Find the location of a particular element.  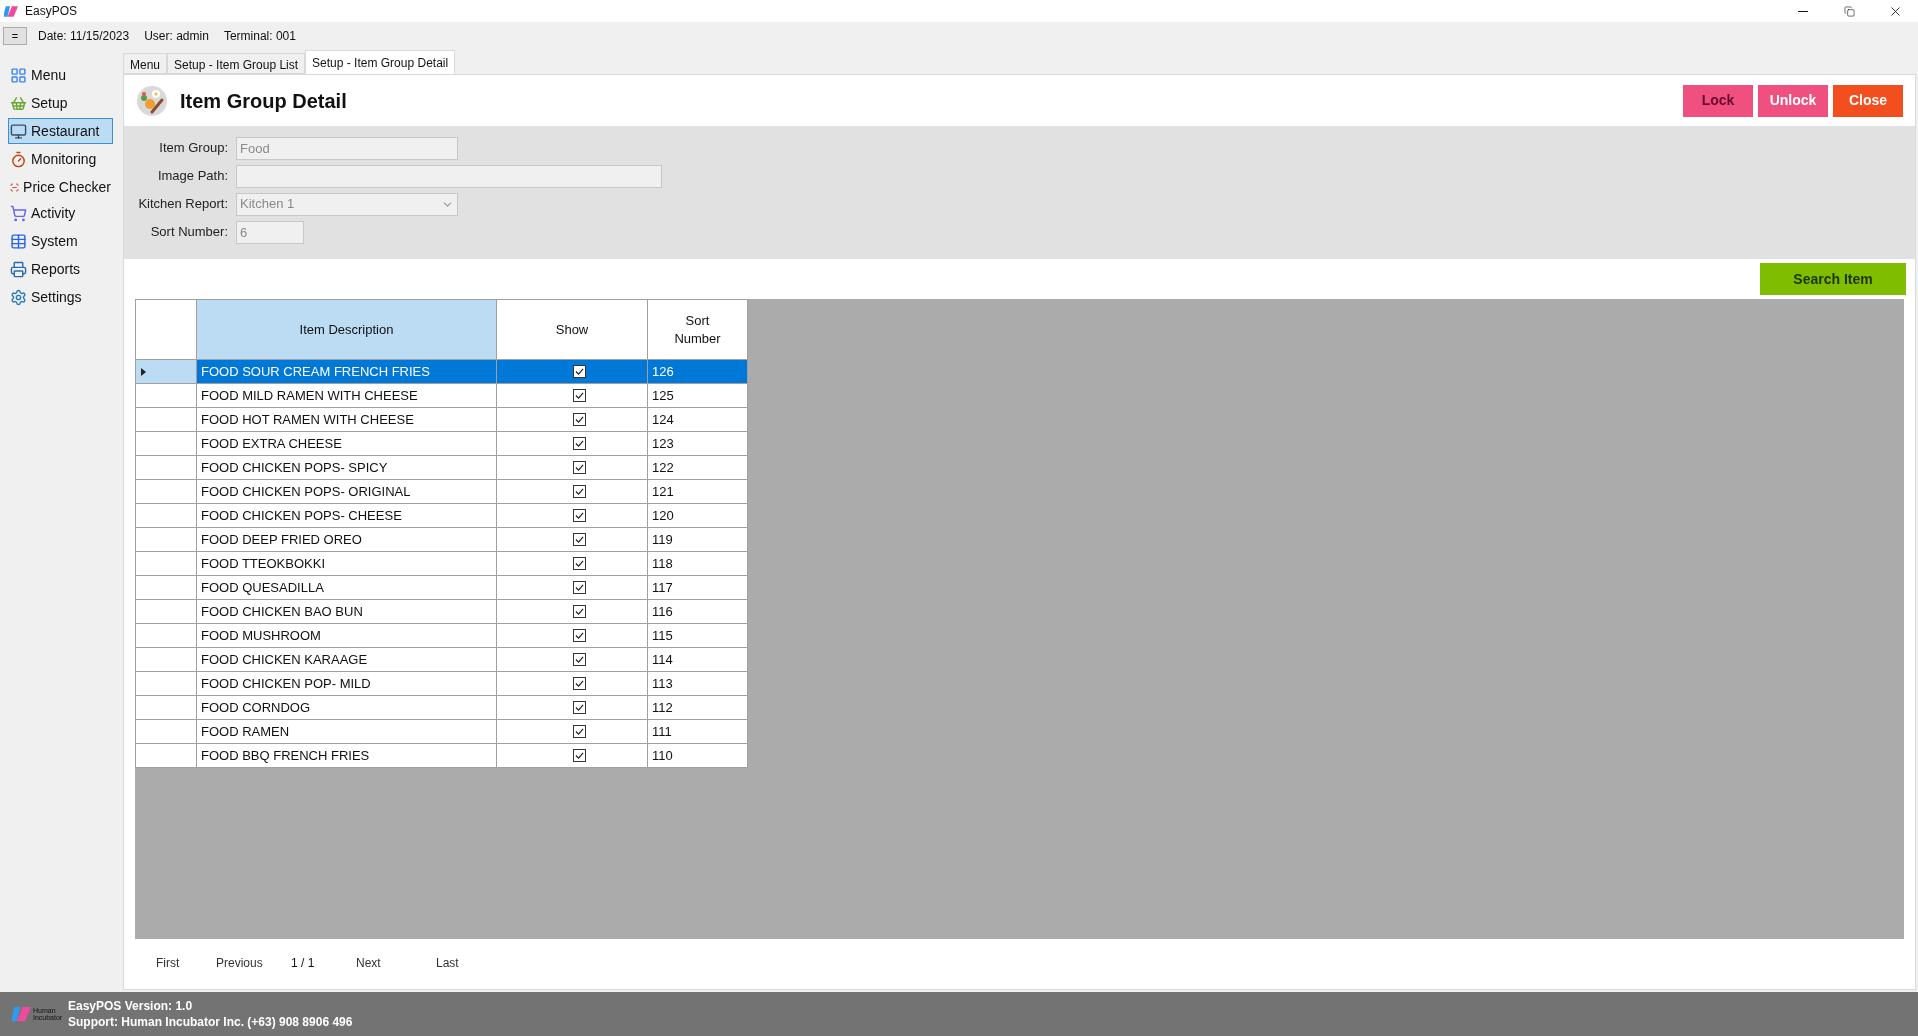

sidebar-item: Restaurant is located at coordinates (60, 131).